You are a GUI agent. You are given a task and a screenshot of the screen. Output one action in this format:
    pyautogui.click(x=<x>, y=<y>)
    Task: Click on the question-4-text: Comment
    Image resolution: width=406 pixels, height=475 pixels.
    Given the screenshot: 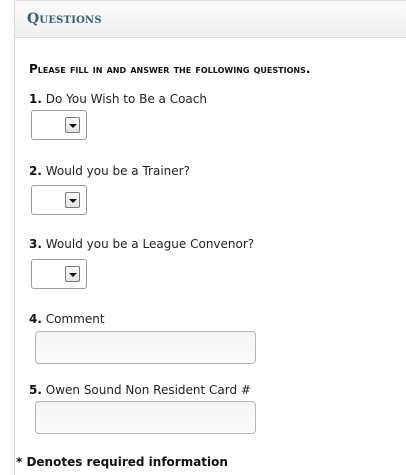 What is the action you would take?
    pyautogui.click(x=75, y=319)
    